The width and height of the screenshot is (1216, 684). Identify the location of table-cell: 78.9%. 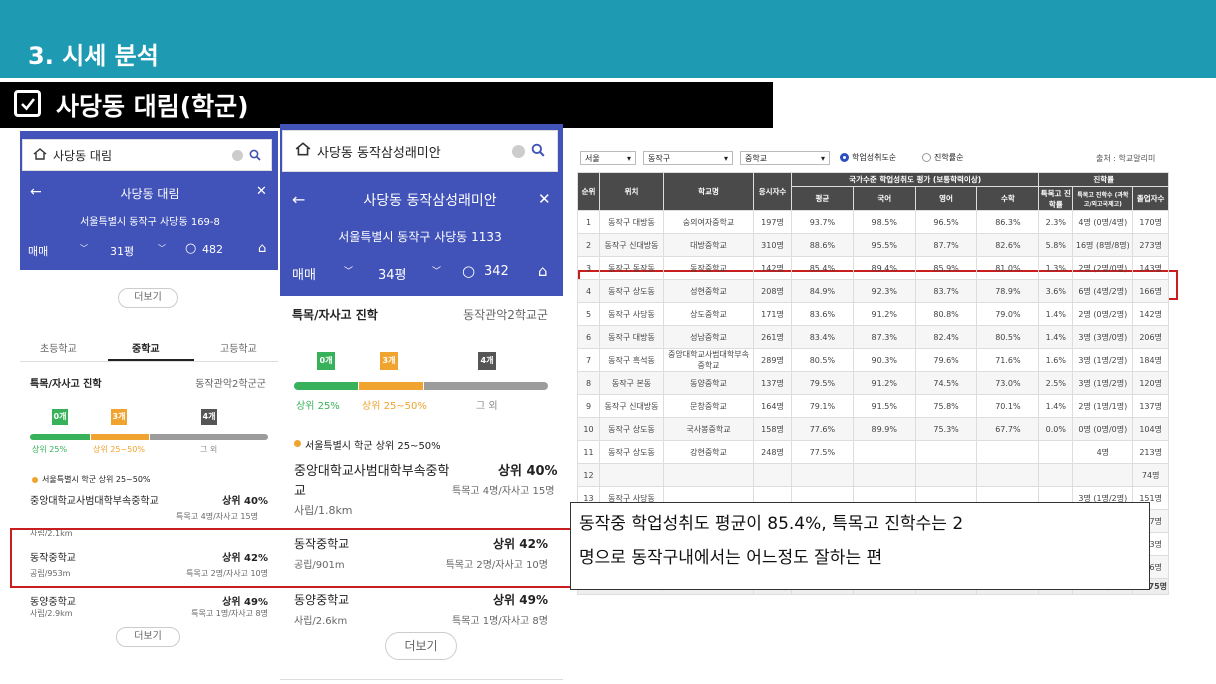
(1008, 291).